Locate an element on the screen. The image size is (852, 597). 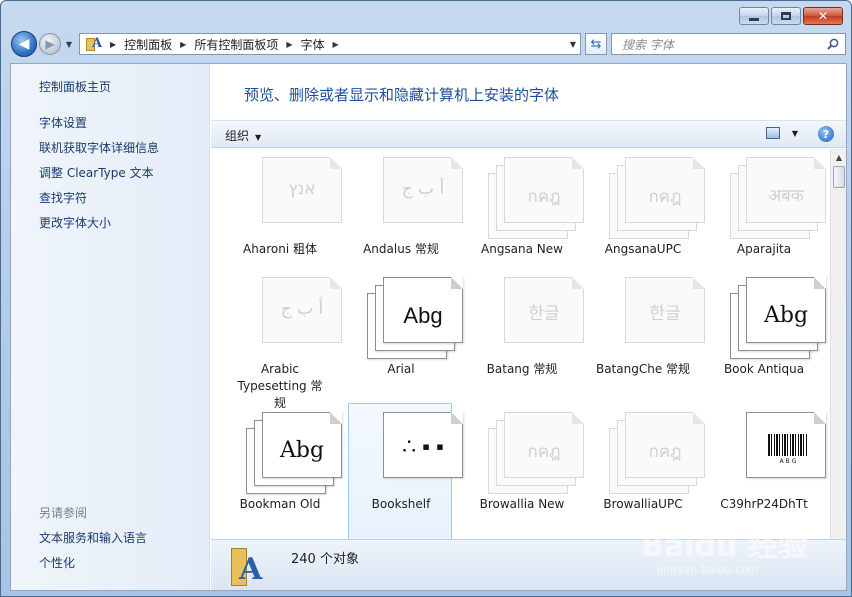
help-icon: ? is located at coordinates (826, 134).